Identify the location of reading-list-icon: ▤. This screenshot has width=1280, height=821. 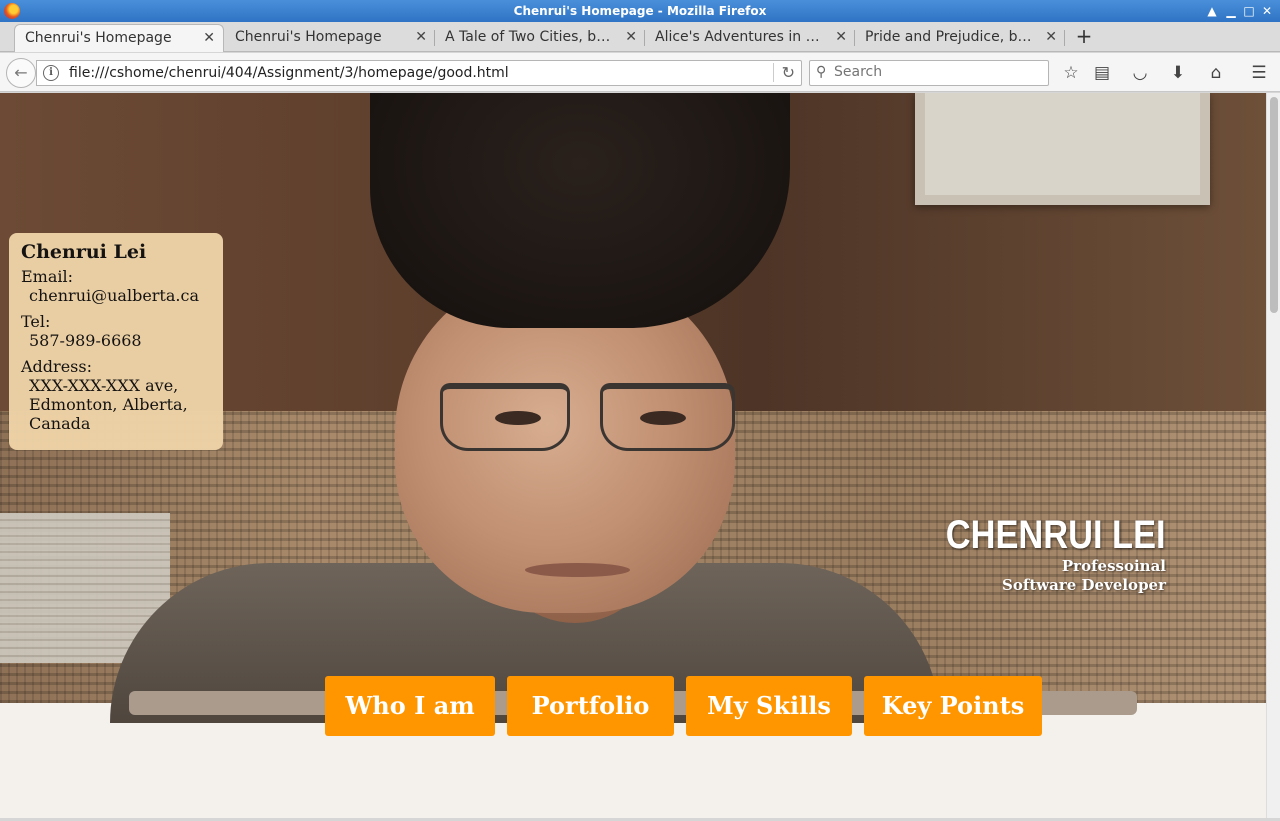
(1102, 73).